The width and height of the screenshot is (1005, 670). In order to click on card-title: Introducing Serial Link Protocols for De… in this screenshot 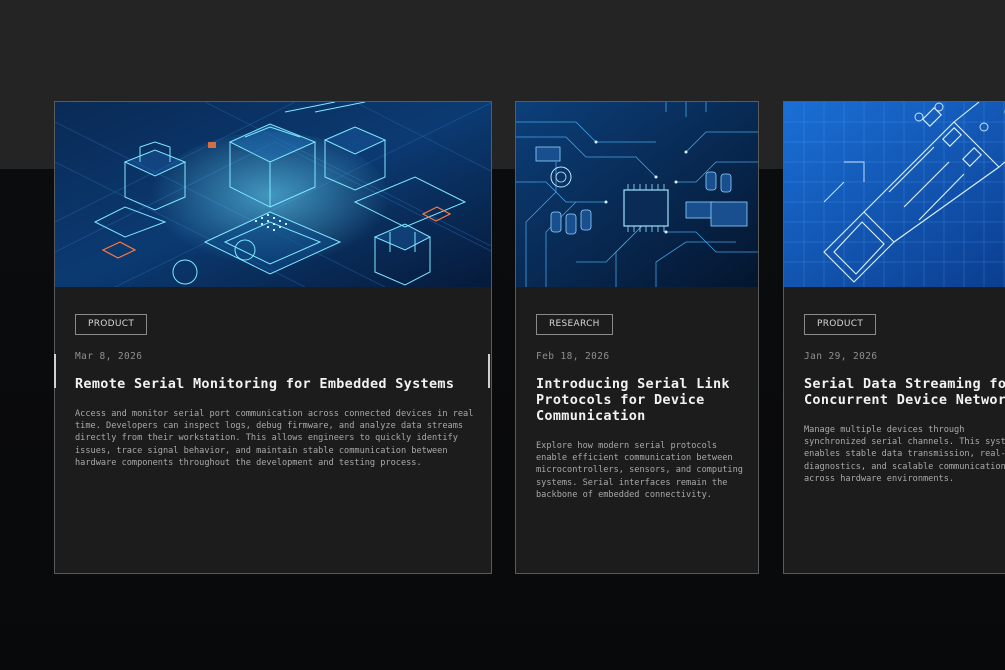, I will do `click(640, 400)`.